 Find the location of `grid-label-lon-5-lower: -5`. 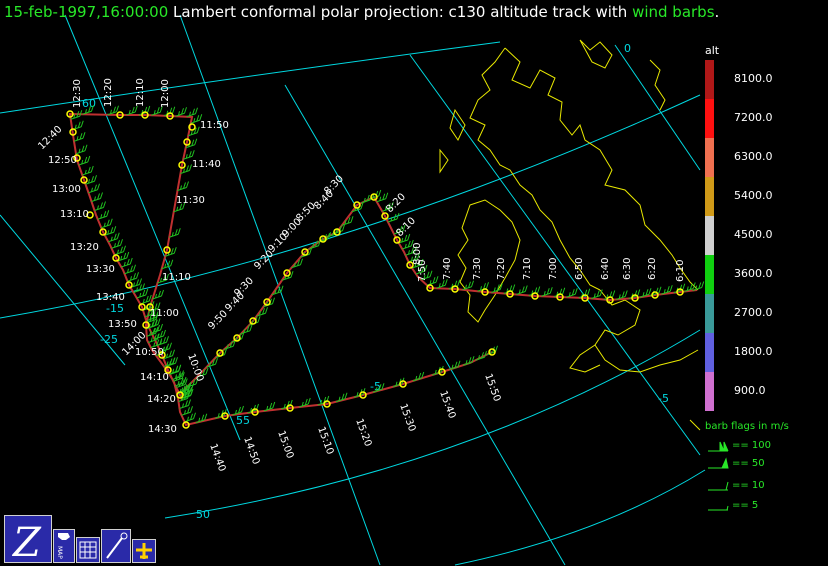

grid-label-lon-5-lower: -5 is located at coordinates (663, 398).